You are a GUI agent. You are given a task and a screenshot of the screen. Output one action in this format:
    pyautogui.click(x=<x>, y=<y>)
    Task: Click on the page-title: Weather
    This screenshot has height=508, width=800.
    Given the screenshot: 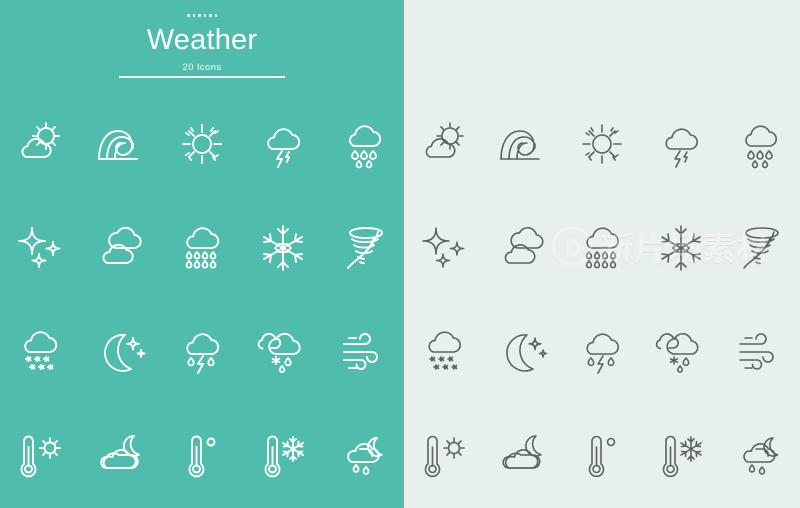 What is the action you would take?
    pyautogui.click(x=202, y=40)
    